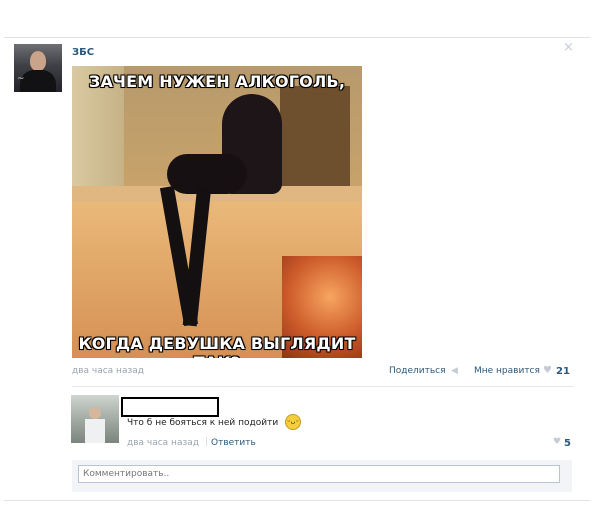 This screenshot has width=604, height=530. Describe the element at coordinates (319, 474) in the screenshot. I see `comment-input` at that location.